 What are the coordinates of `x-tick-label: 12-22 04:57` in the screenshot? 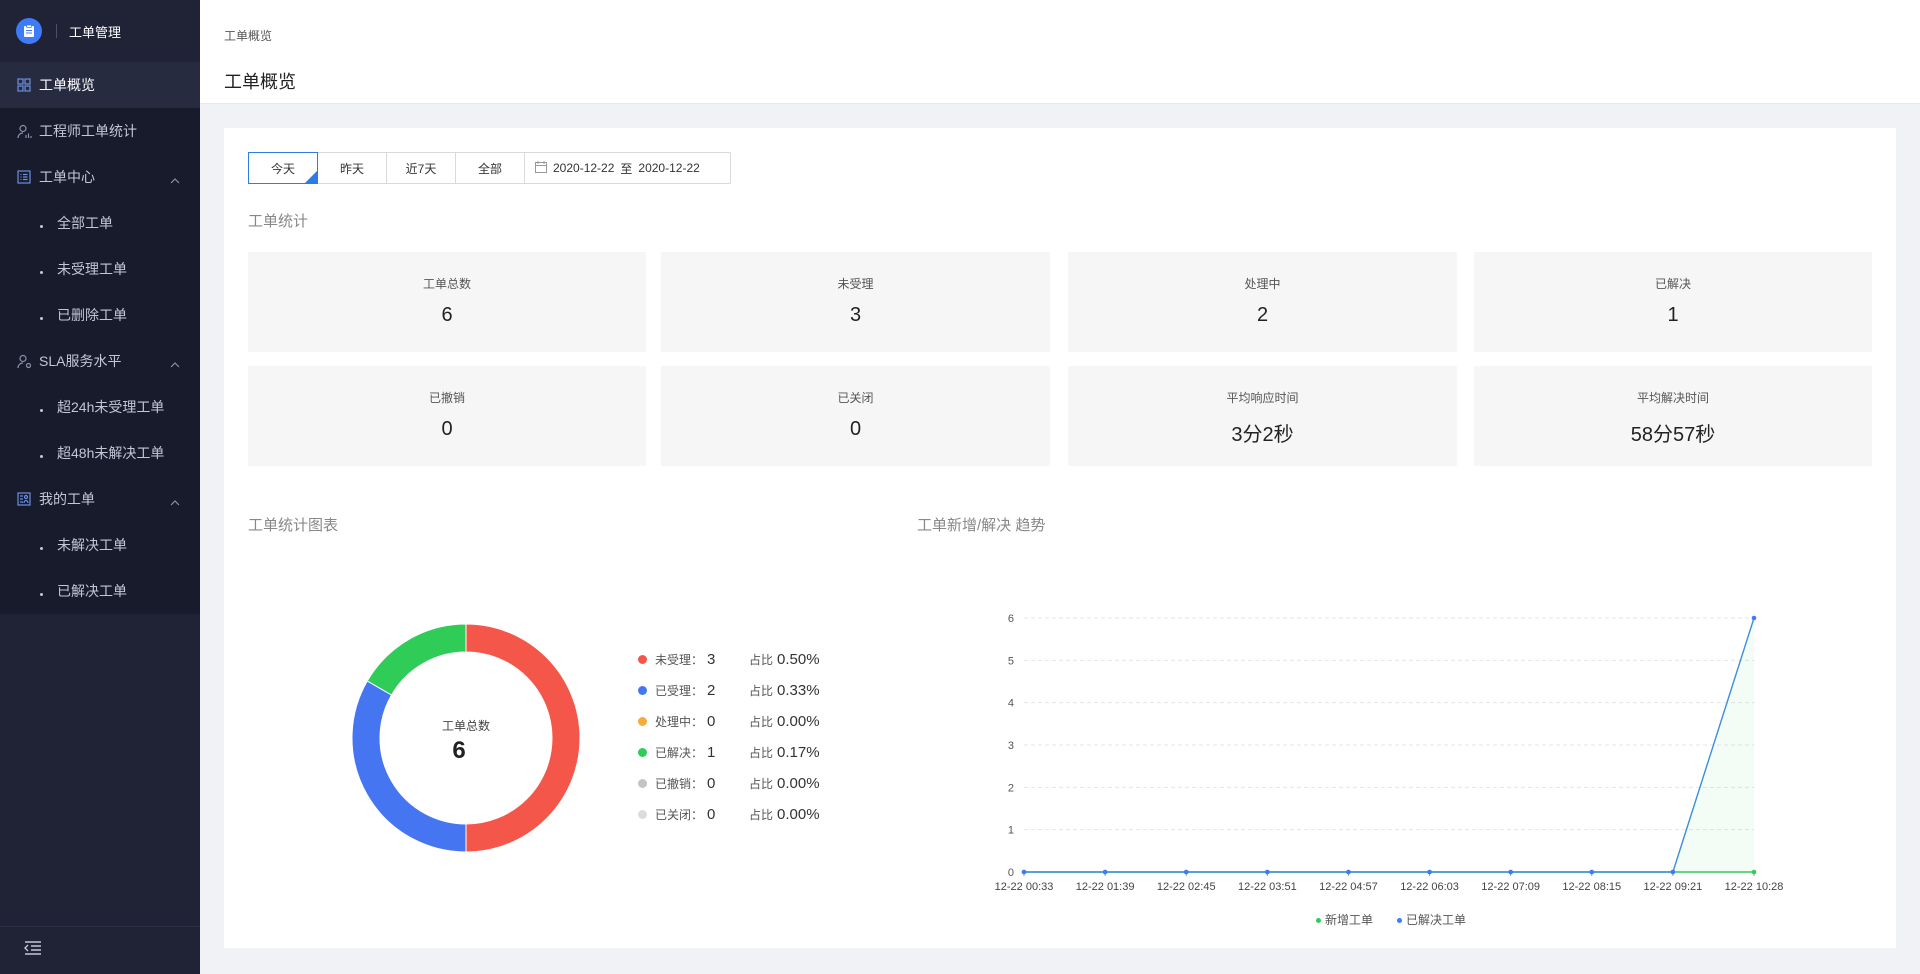 It's located at (1348, 887).